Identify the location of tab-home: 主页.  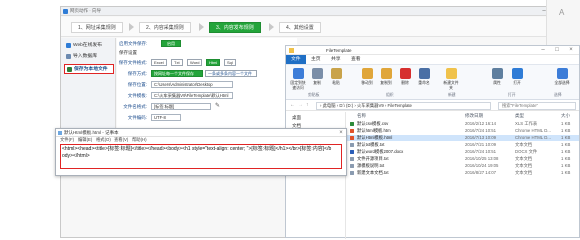
(316, 59).